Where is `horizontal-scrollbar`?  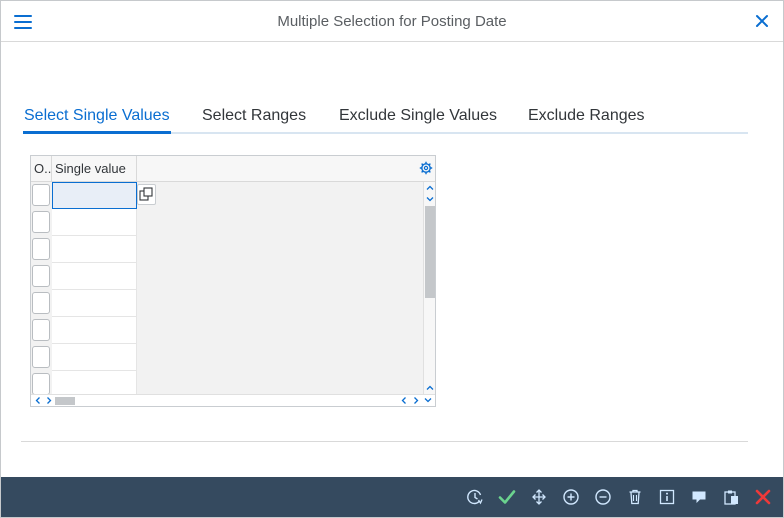
horizontal-scrollbar is located at coordinates (233, 400).